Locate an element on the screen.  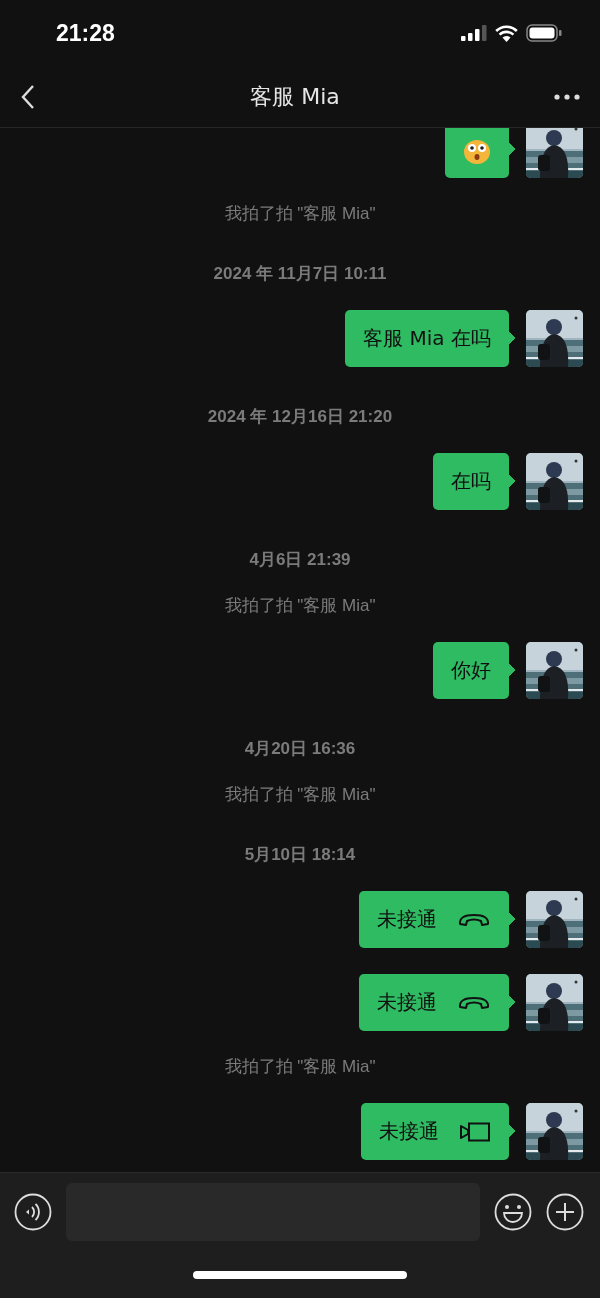
timestamp: 5月10日 18:14 is located at coordinates (300, 854).